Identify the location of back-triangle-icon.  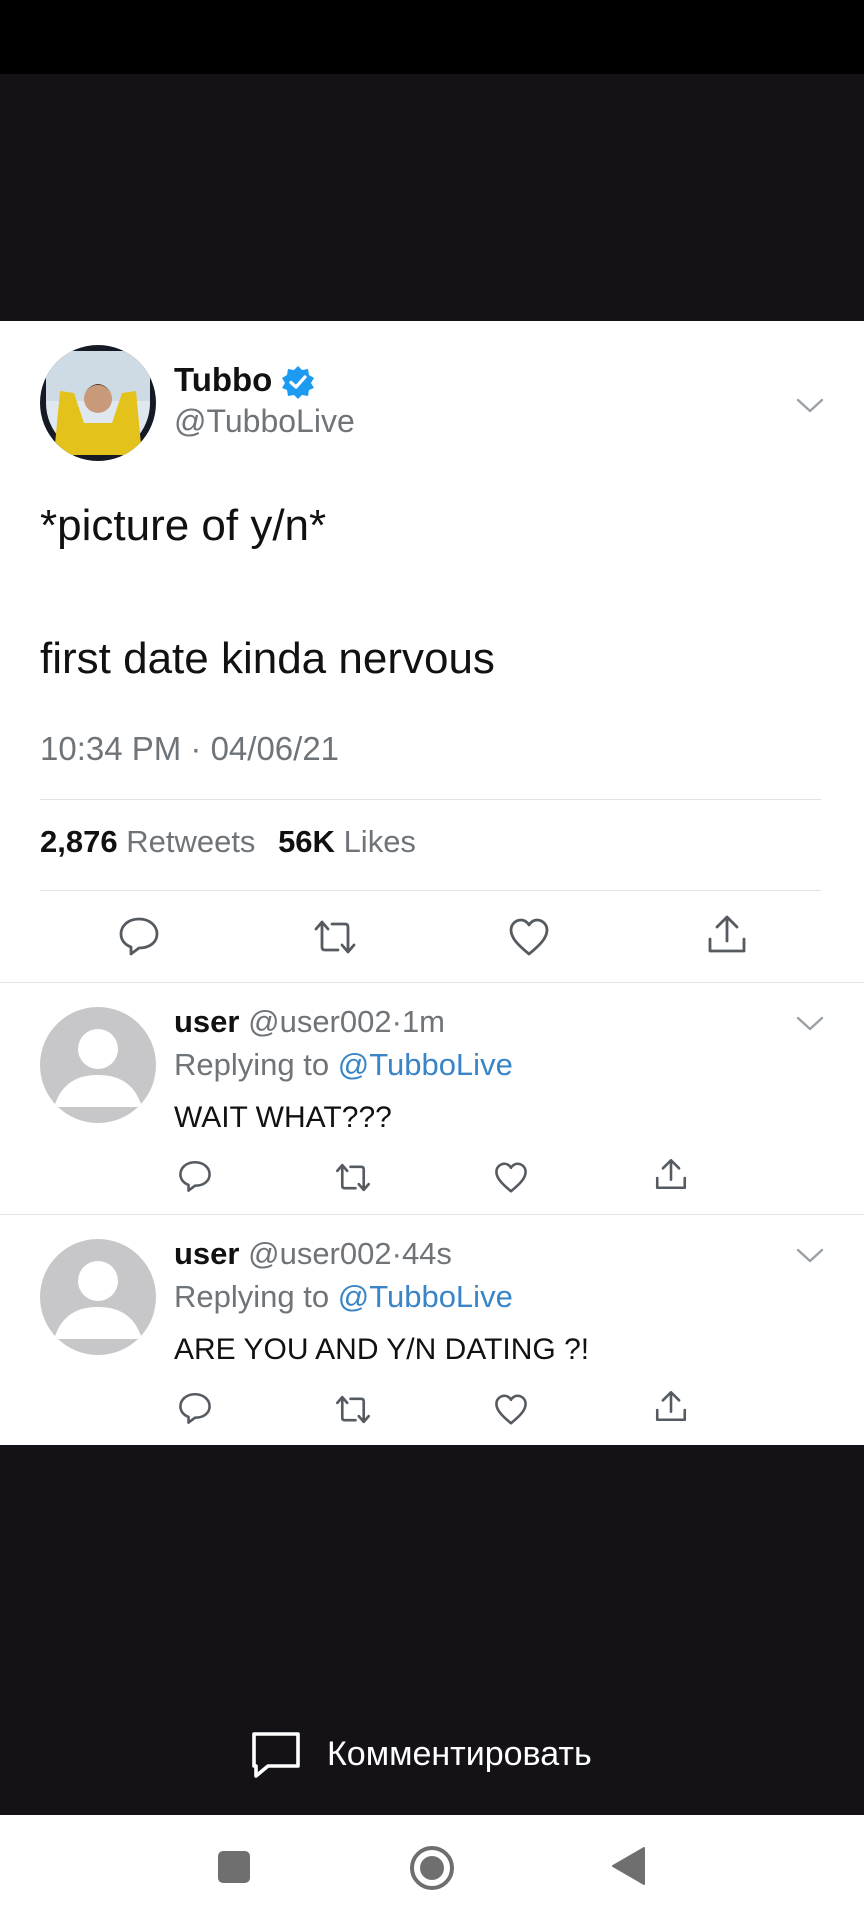
(628, 1866).